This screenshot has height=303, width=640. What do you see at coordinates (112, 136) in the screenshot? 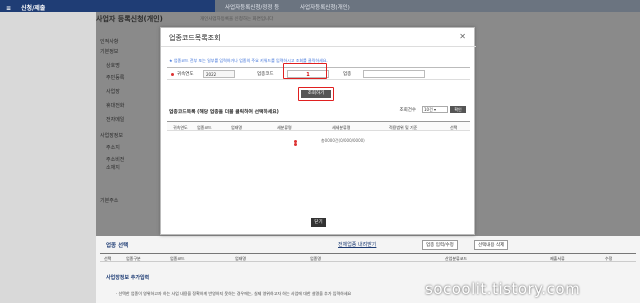
I see `side-label-7: 사업장정보` at bounding box center [112, 136].